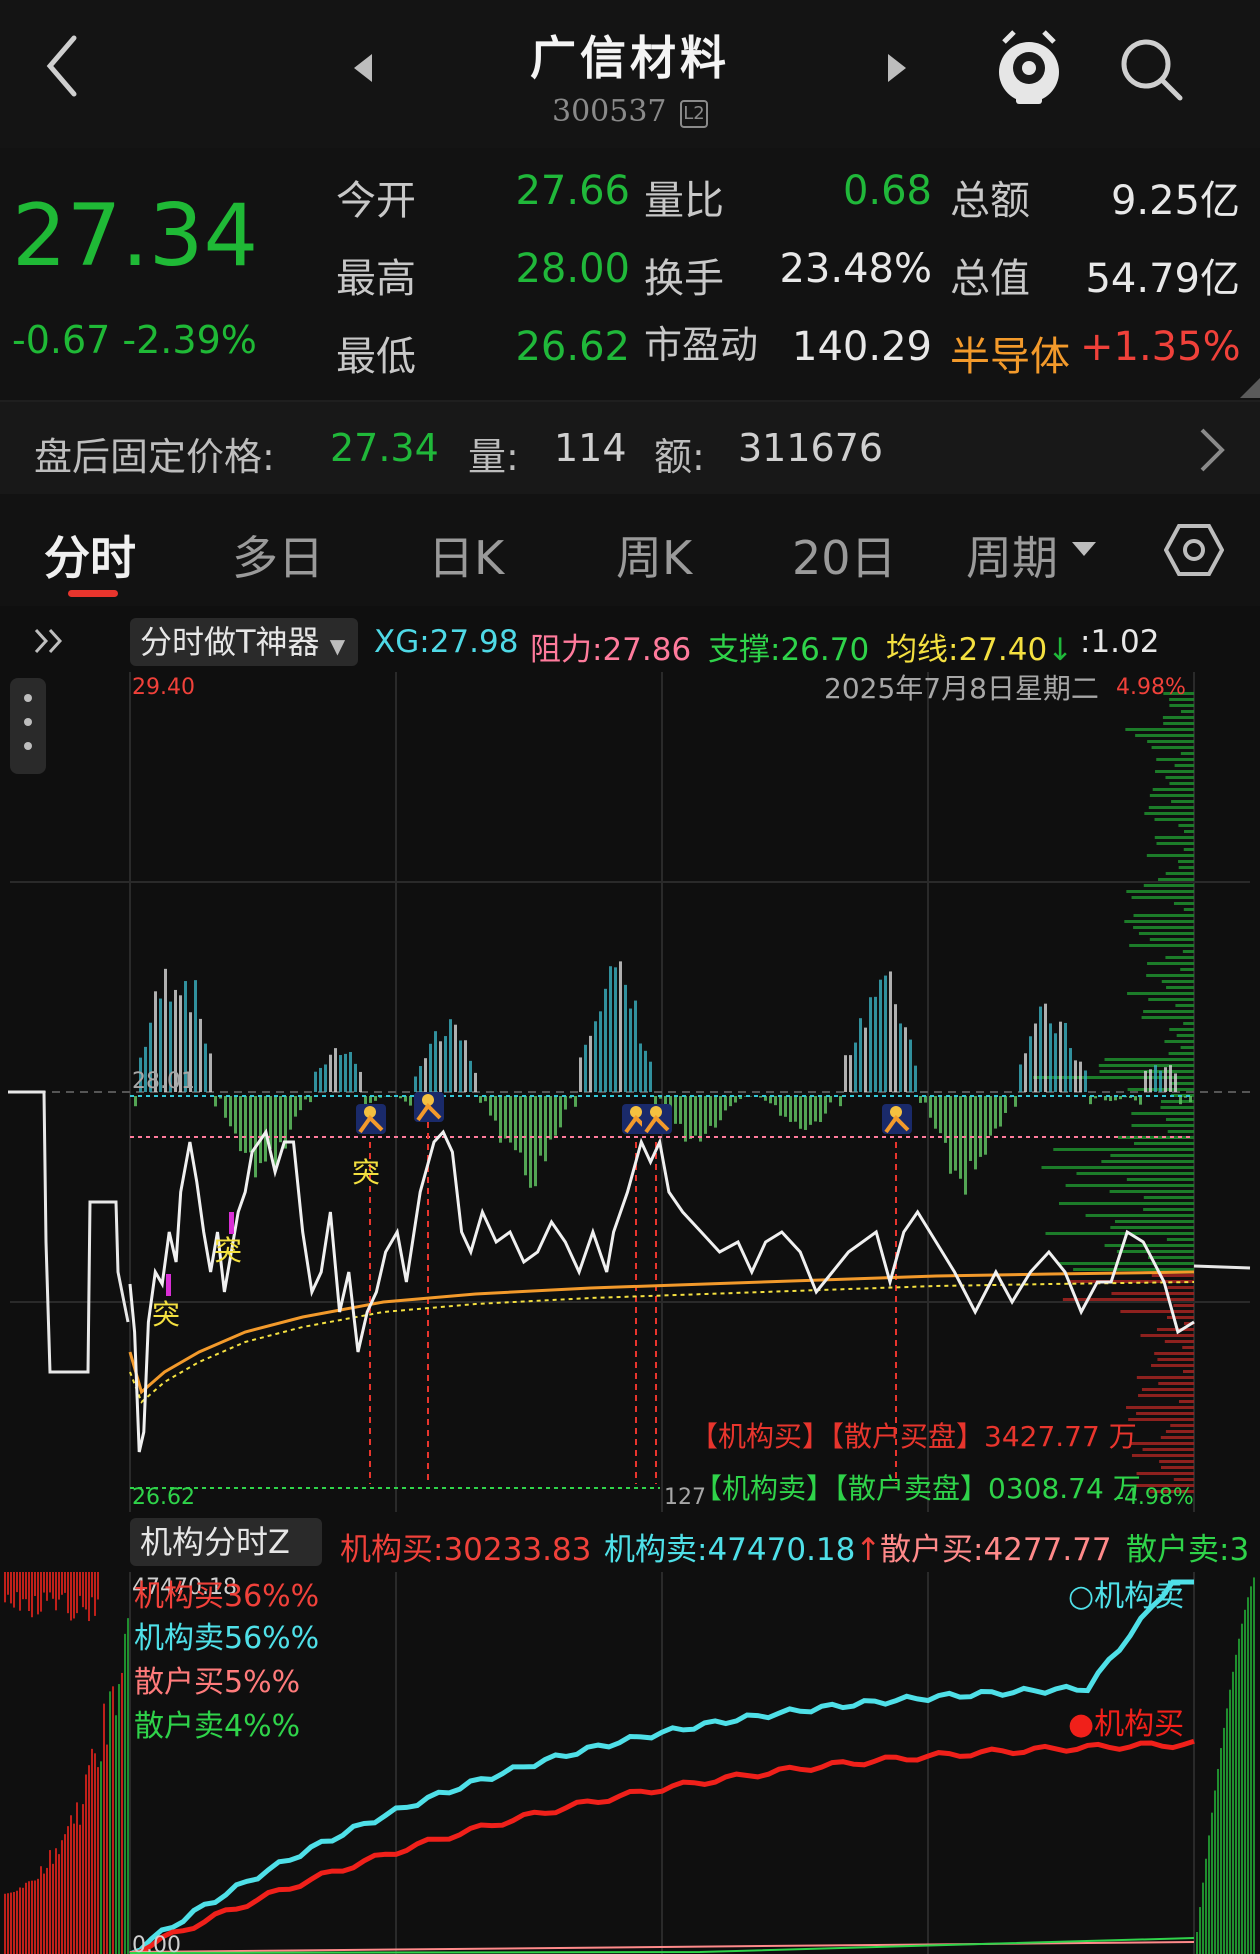 This screenshot has height=1954, width=1260. What do you see at coordinates (590, 448) in the screenshot?
I see `after-hours-vol: 114` at bounding box center [590, 448].